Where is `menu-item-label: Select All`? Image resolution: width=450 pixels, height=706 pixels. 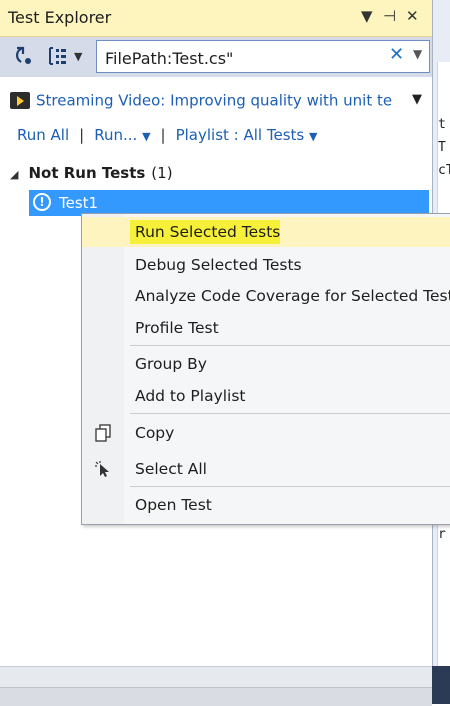 menu-item-label: Select All is located at coordinates (171, 469).